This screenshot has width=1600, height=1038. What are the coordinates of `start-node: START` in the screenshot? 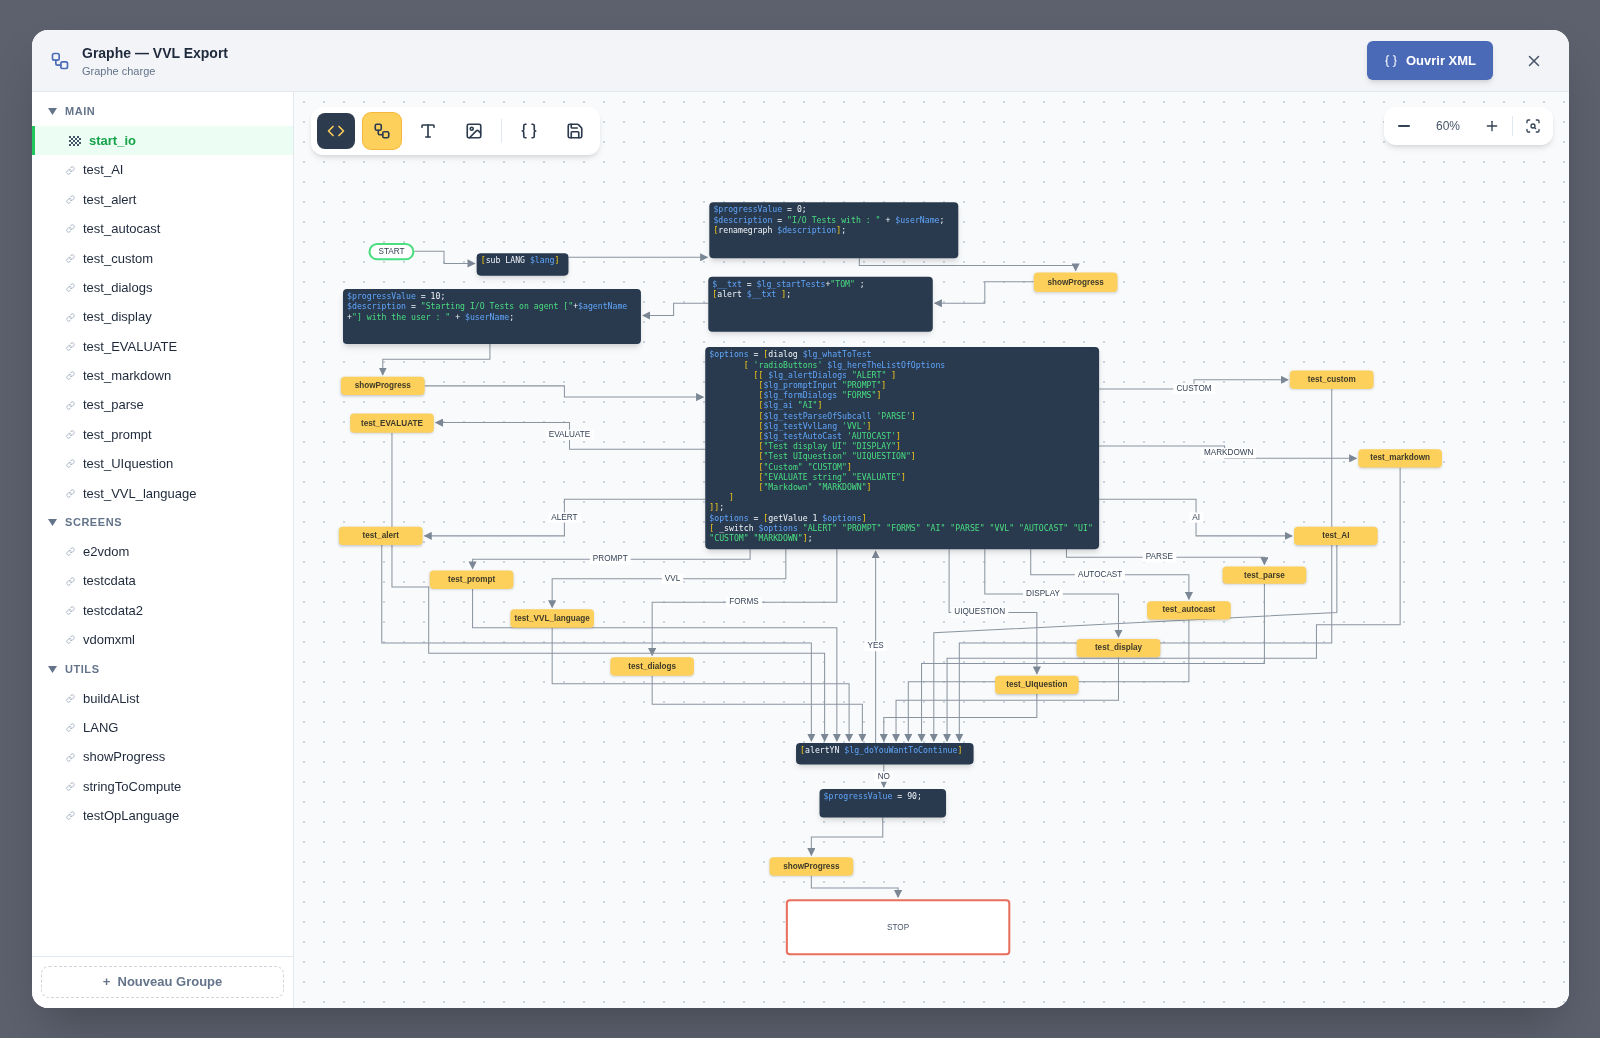 It's located at (391, 252).